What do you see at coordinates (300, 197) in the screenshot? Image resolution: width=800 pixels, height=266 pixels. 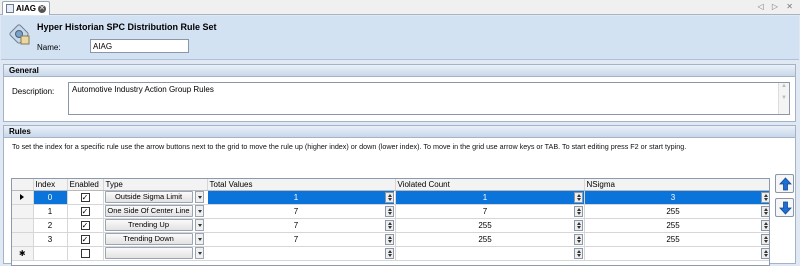 I see `total-values-cell: 1` at bounding box center [300, 197].